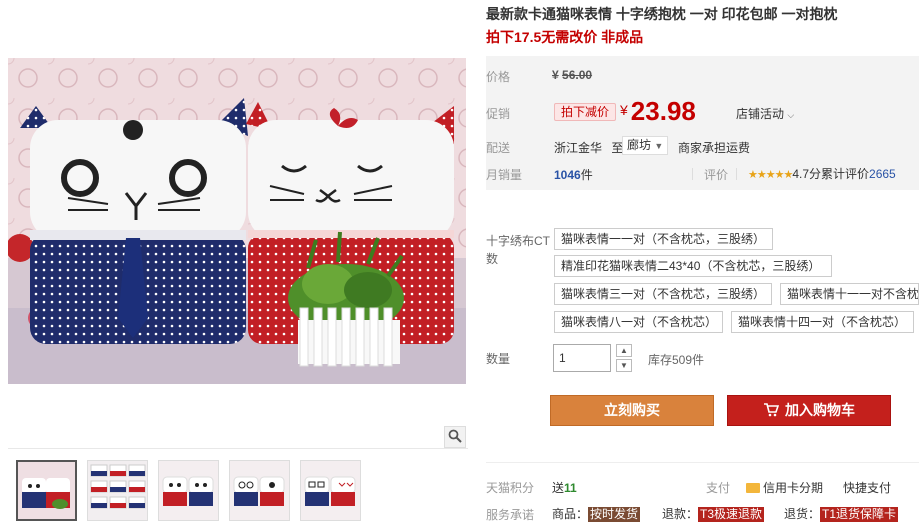 This screenshot has height=530, width=919. Describe the element at coordinates (639, 145) in the screenshot. I see `ship-to-city: 廊坊` at that location.